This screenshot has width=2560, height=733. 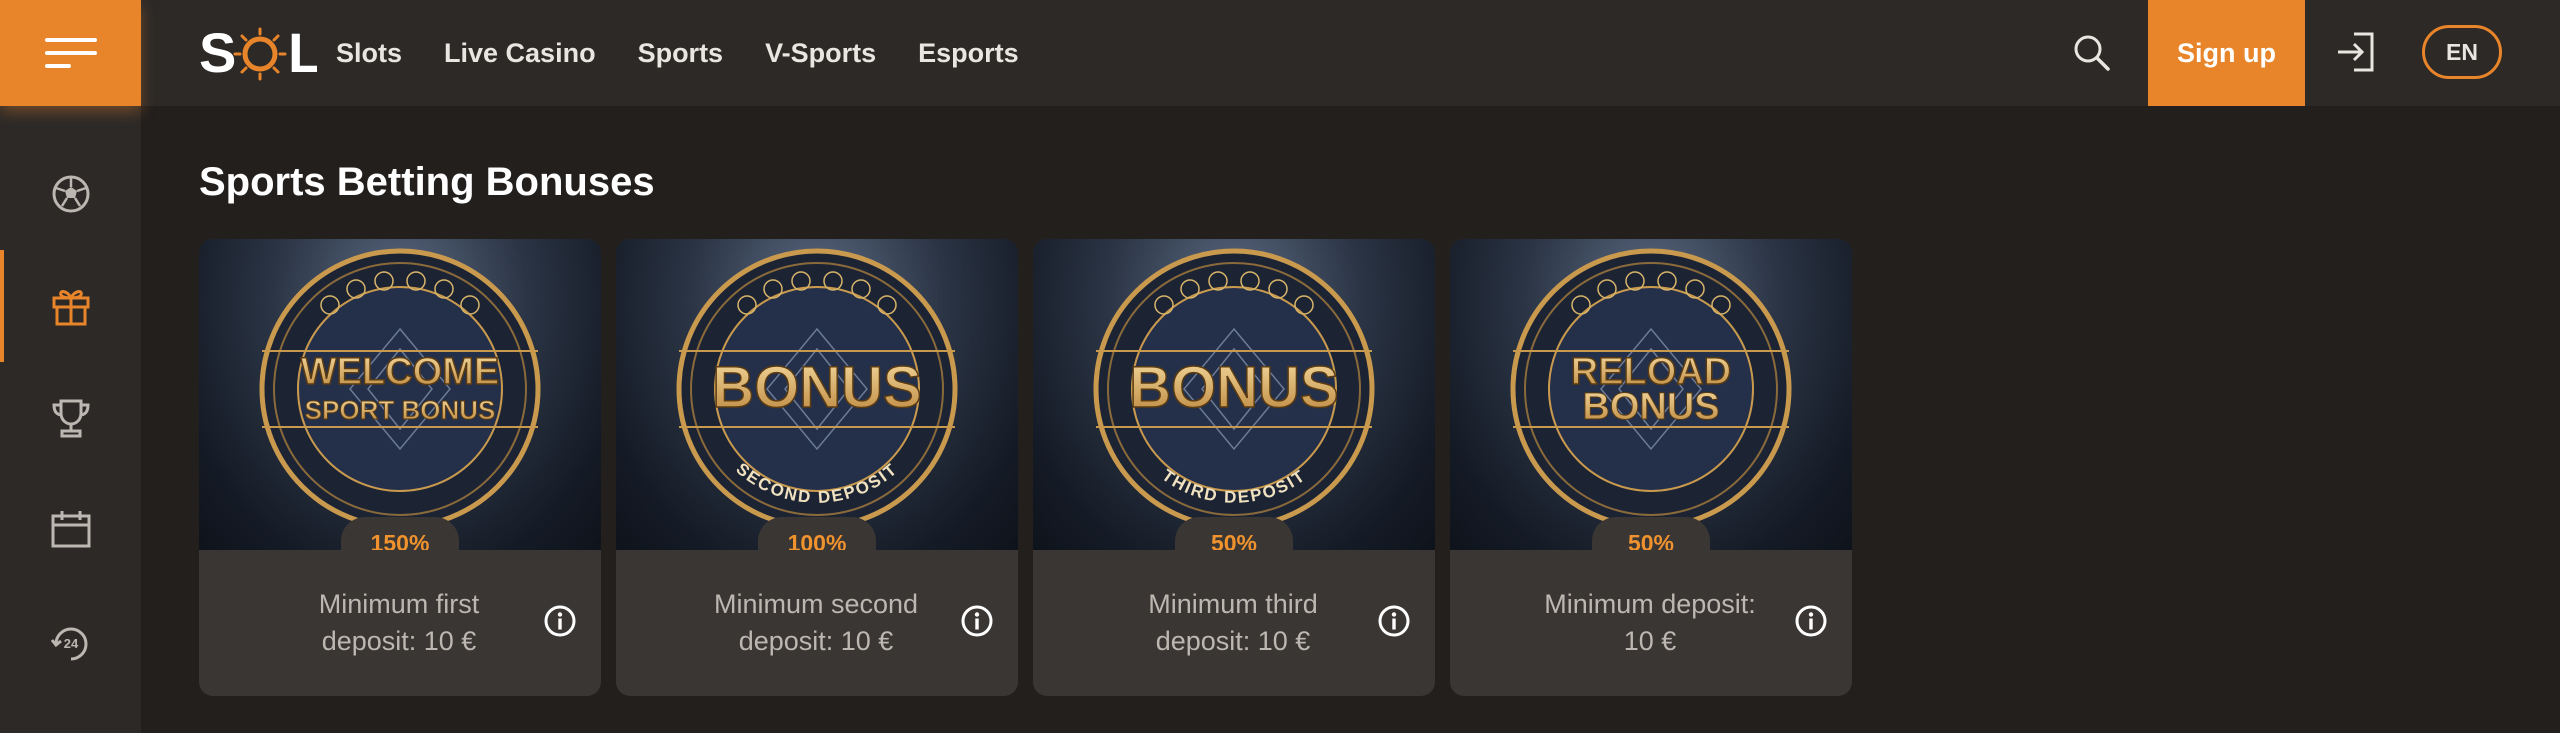 I want to click on sidebar-item-bonuses, so click(x=70, y=306).